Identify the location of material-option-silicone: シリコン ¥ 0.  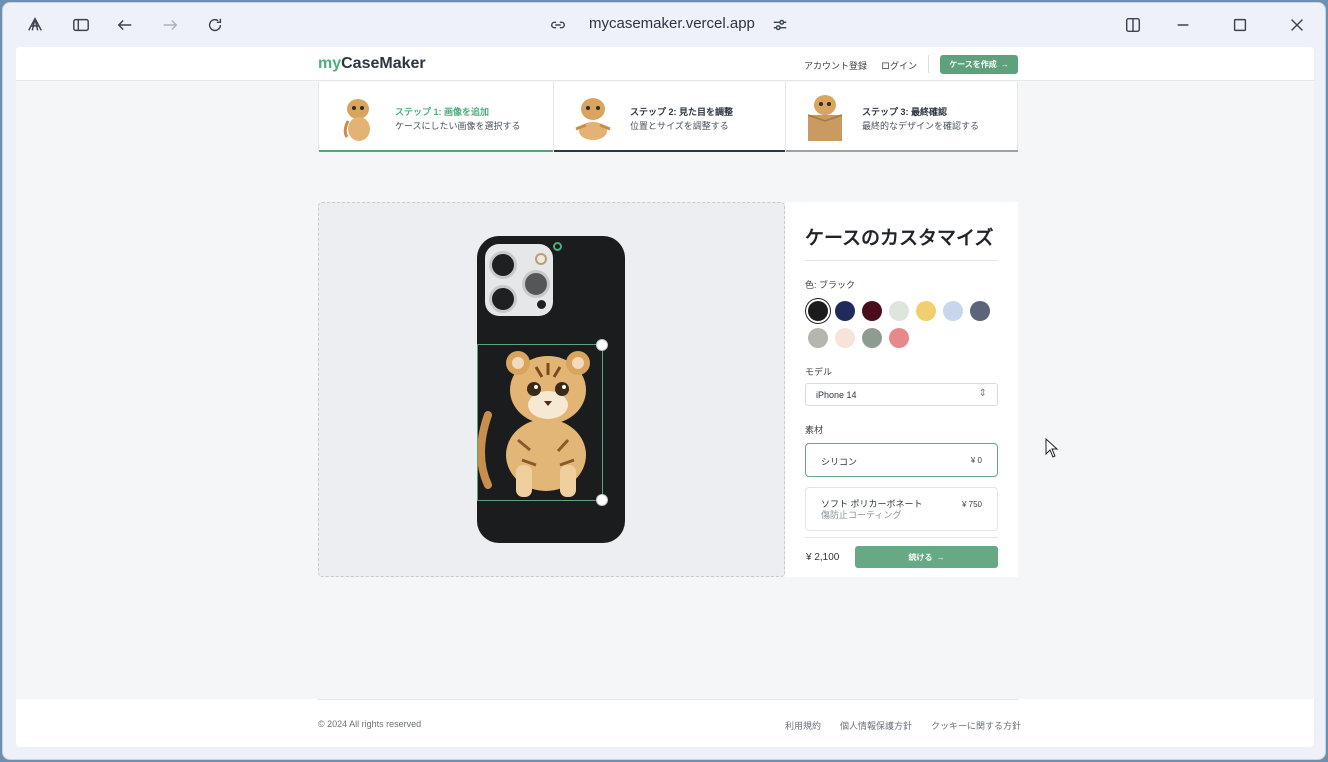
(901, 460).